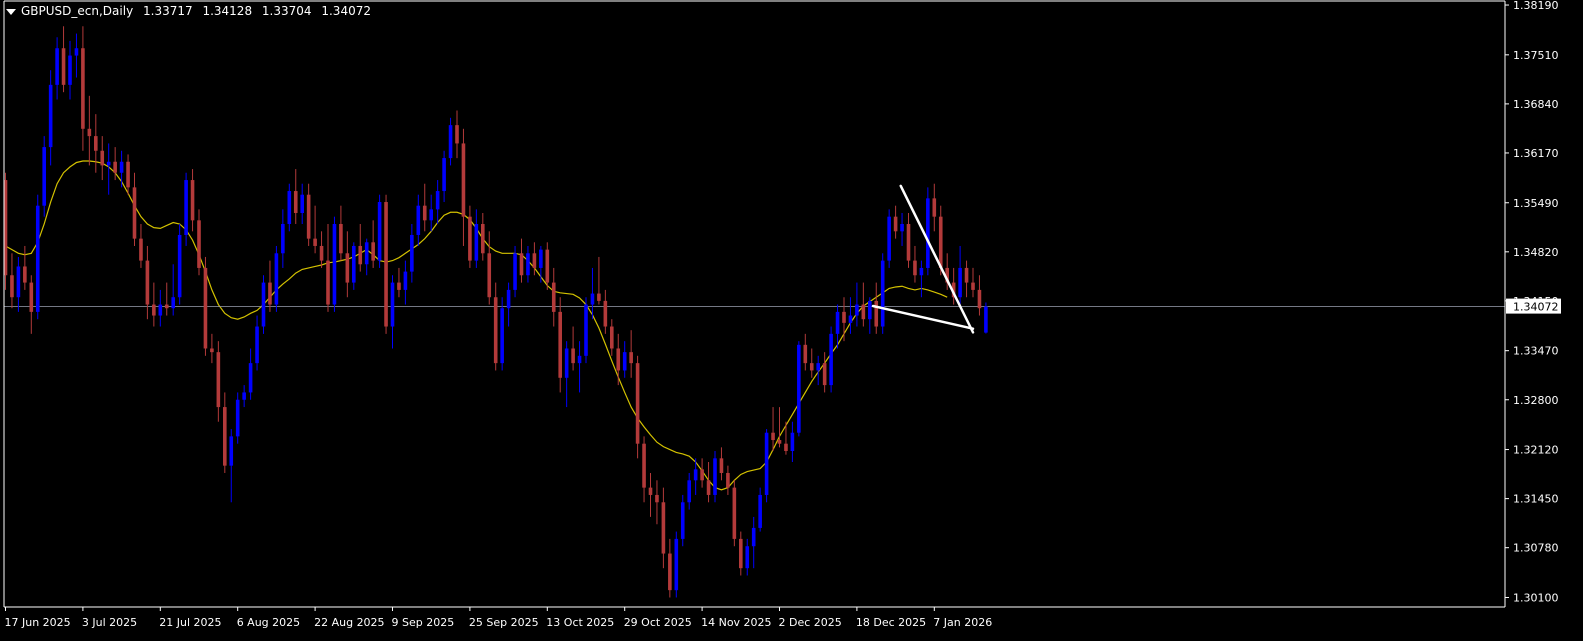 The height and width of the screenshot is (641, 1583). Describe the element at coordinates (923, 317) in the screenshot. I see `pattern-trendline` at that location.